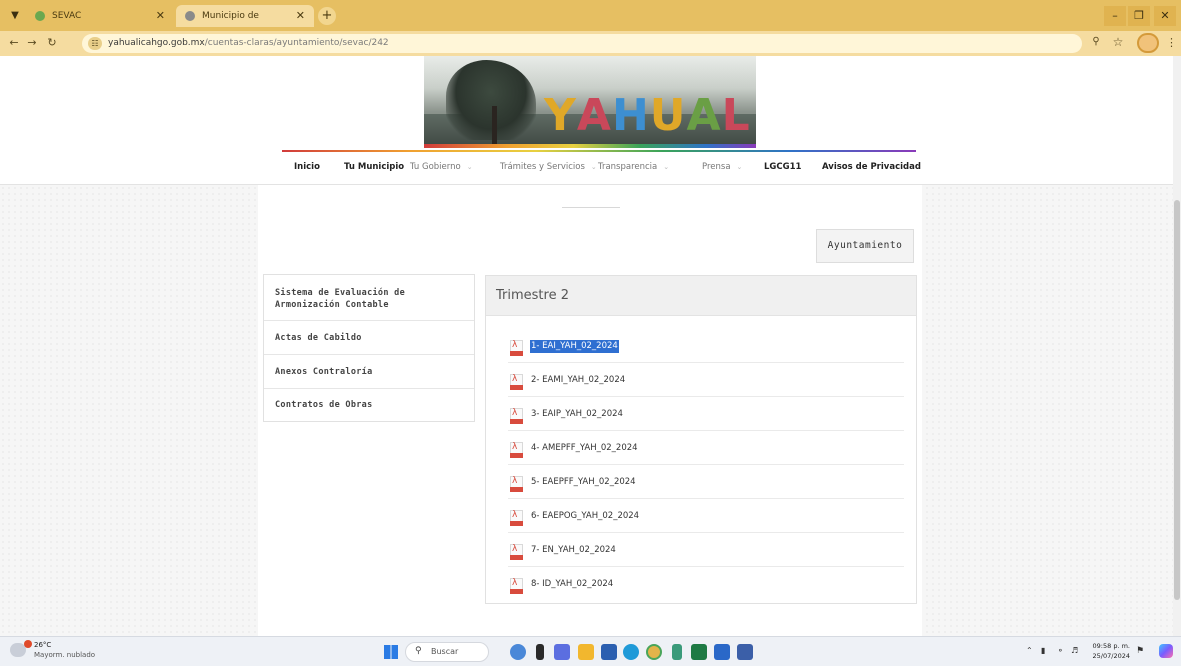  I want to click on clock-time: 09:58 p. m., so click(1110, 646).